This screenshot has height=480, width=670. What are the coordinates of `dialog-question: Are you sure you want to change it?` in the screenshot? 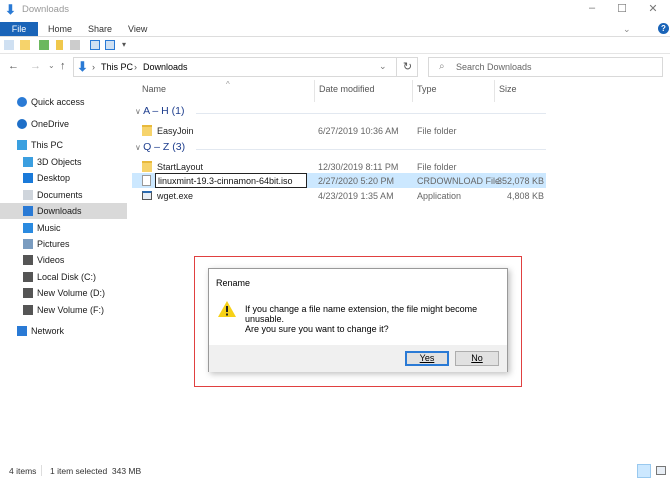 It's located at (317, 329).